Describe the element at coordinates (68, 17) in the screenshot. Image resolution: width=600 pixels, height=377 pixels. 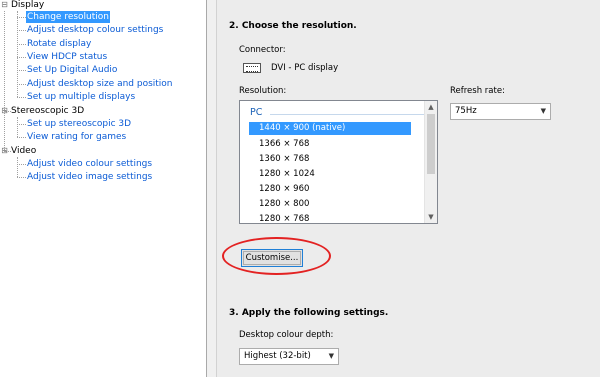
I see `tree-item-change-resolution: Change resolution` at that location.